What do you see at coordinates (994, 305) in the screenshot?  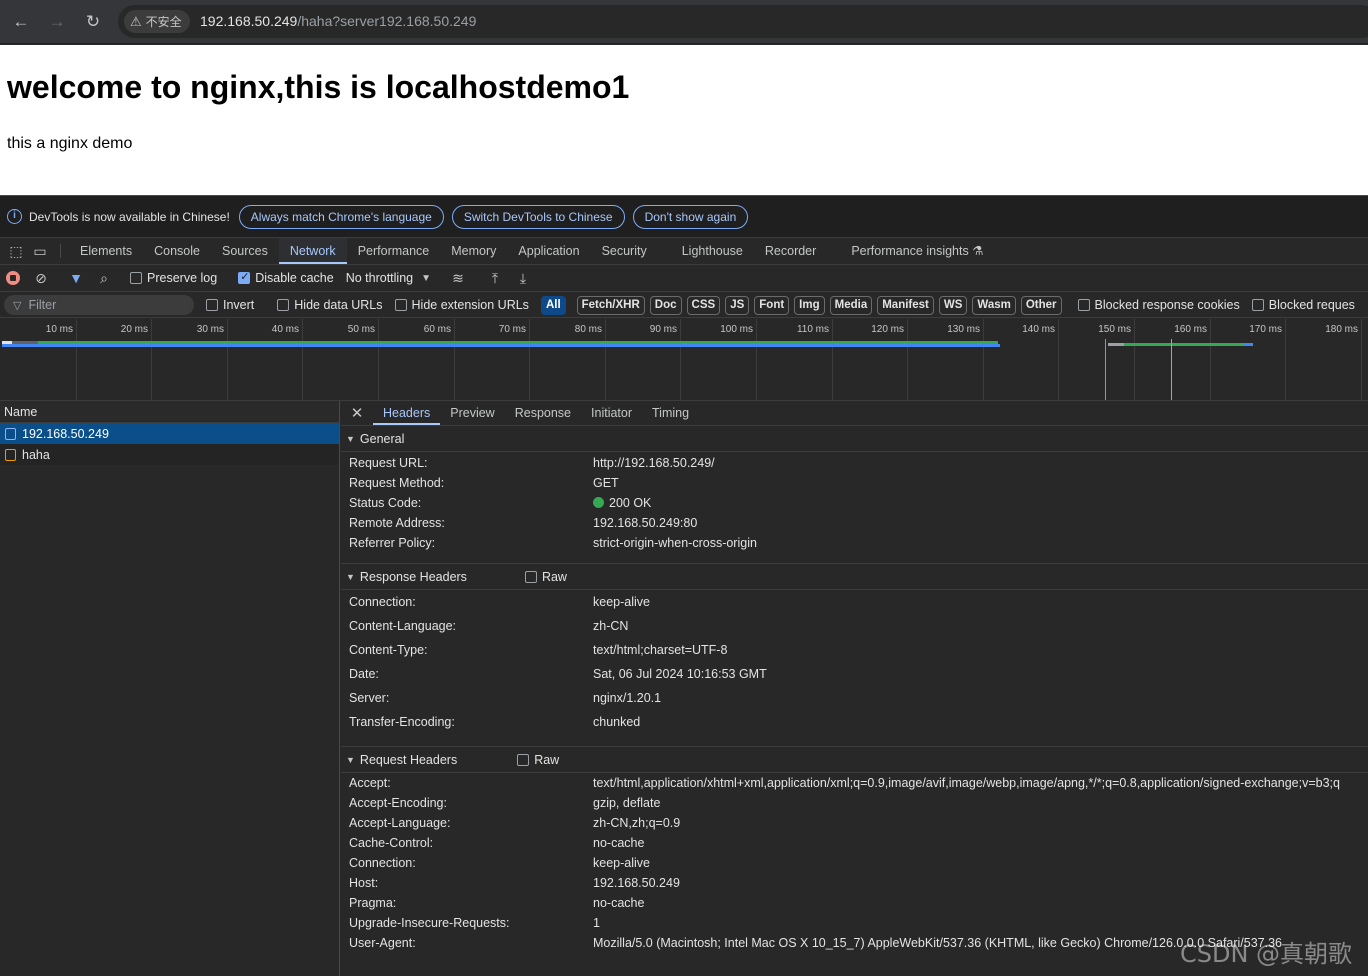 I see `filter-chip-wasm: Wasm` at bounding box center [994, 305].